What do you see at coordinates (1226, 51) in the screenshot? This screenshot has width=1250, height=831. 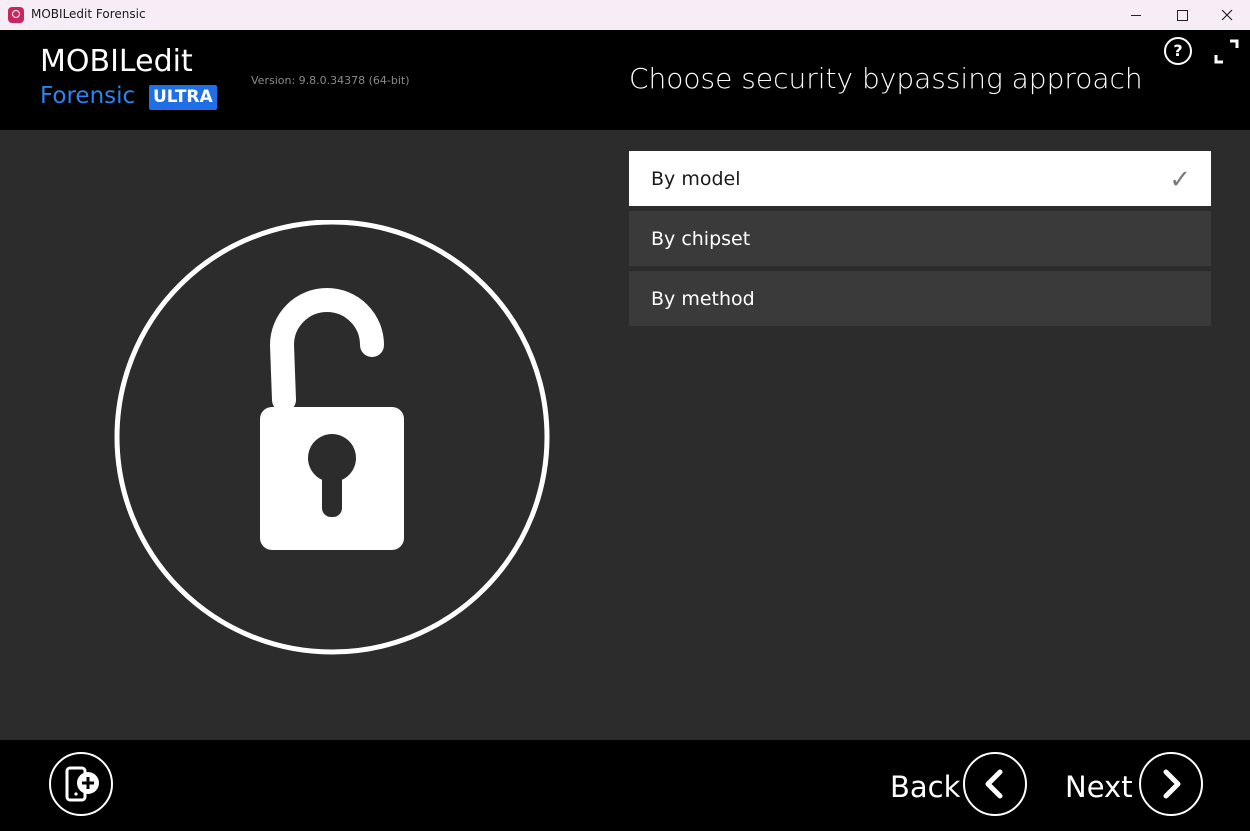 I see `fullscreen-icon` at bounding box center [1226, 51].